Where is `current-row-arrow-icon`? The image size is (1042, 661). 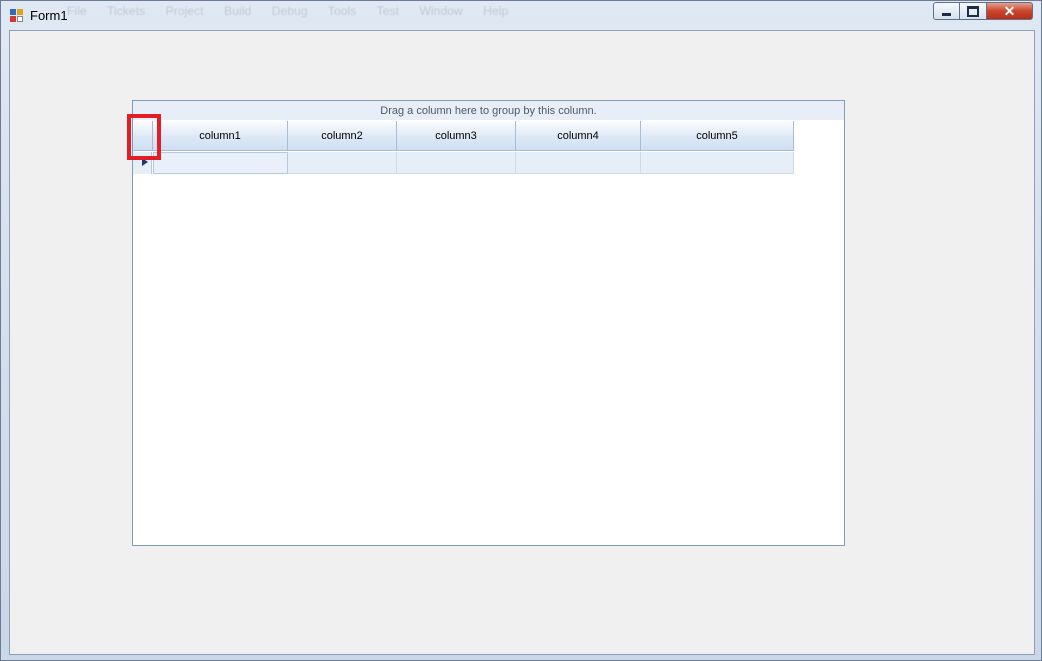
current-row-arrow-icon is located at coordinates (145, 162).